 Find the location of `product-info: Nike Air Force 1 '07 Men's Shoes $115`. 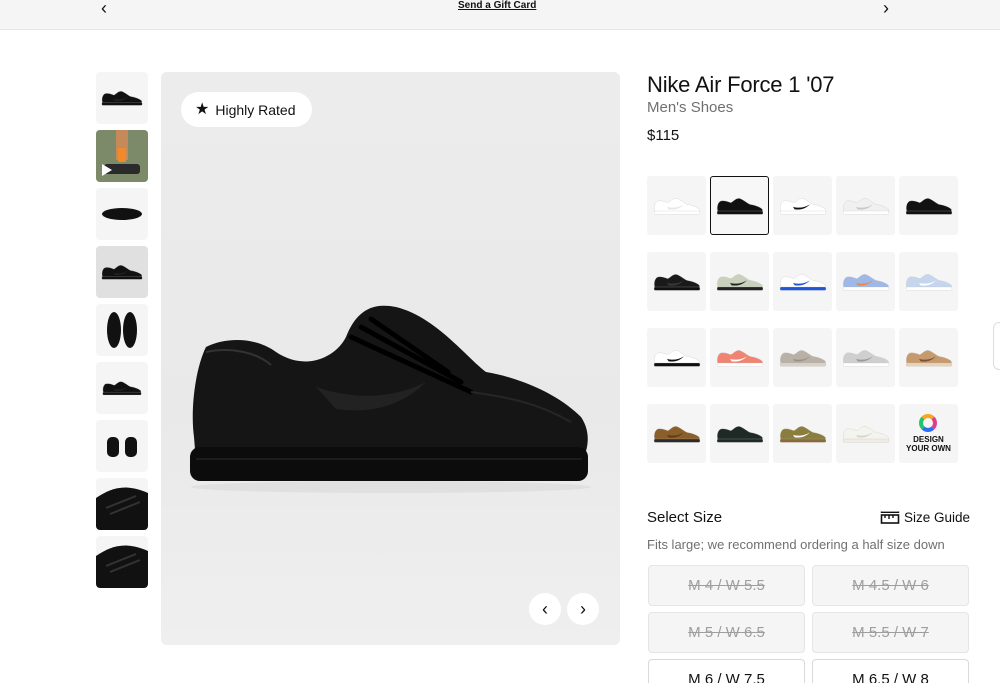

product-info: Nike Air Force 1 '07 Men's Shoes $115 is located at coordinates (809, 108).